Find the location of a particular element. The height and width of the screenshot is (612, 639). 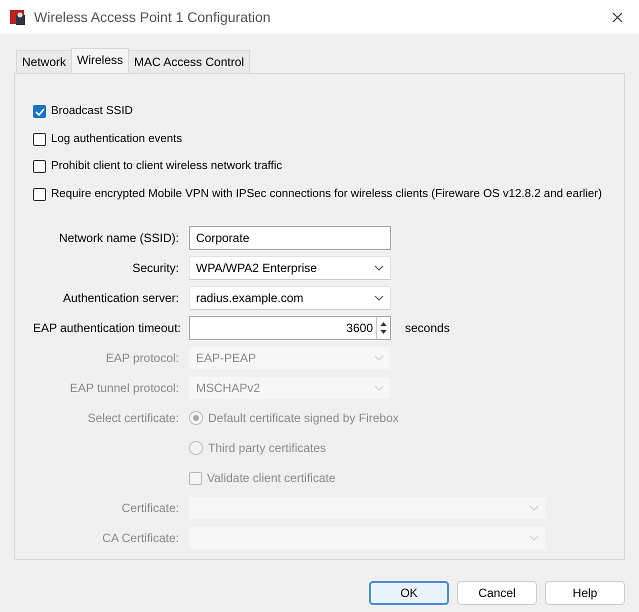

radio-label: Third party certificates is located at coordinates (267, 448).